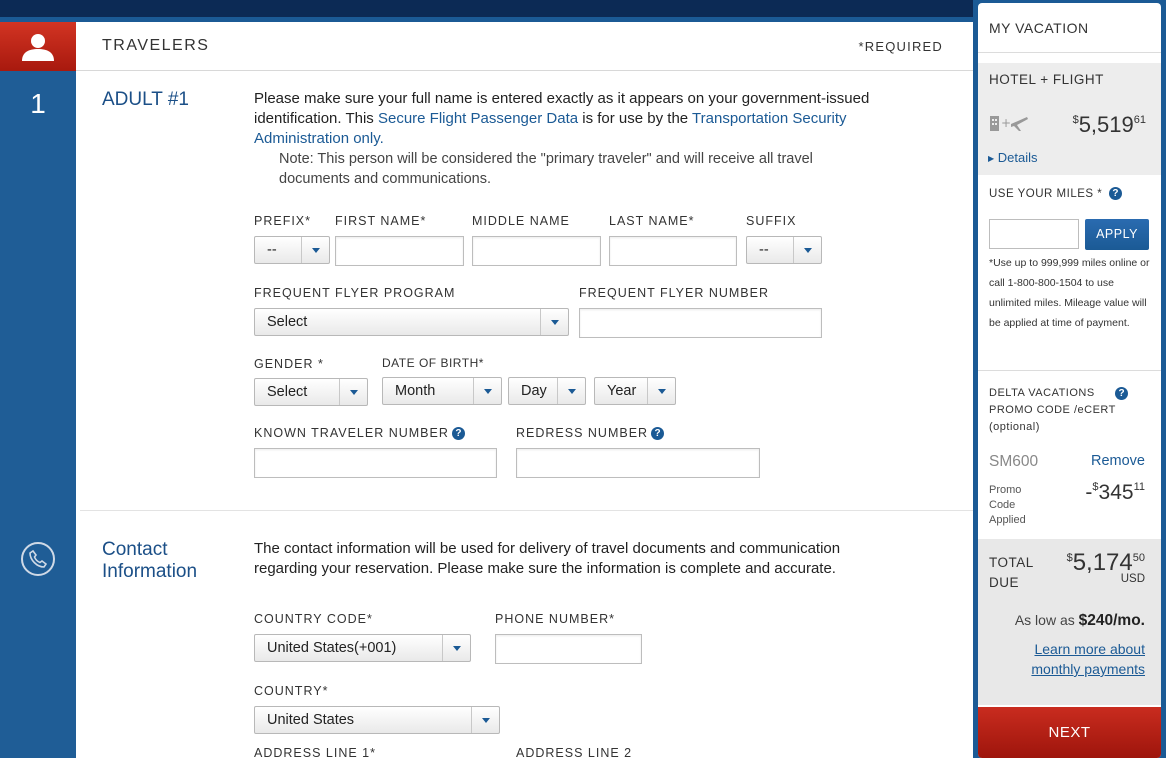 The width and height of the screenshot is (1166, 758). Describe the element at coordinates (442, 391) in the screenshot. I see `dob-month-select: Month` at that location.